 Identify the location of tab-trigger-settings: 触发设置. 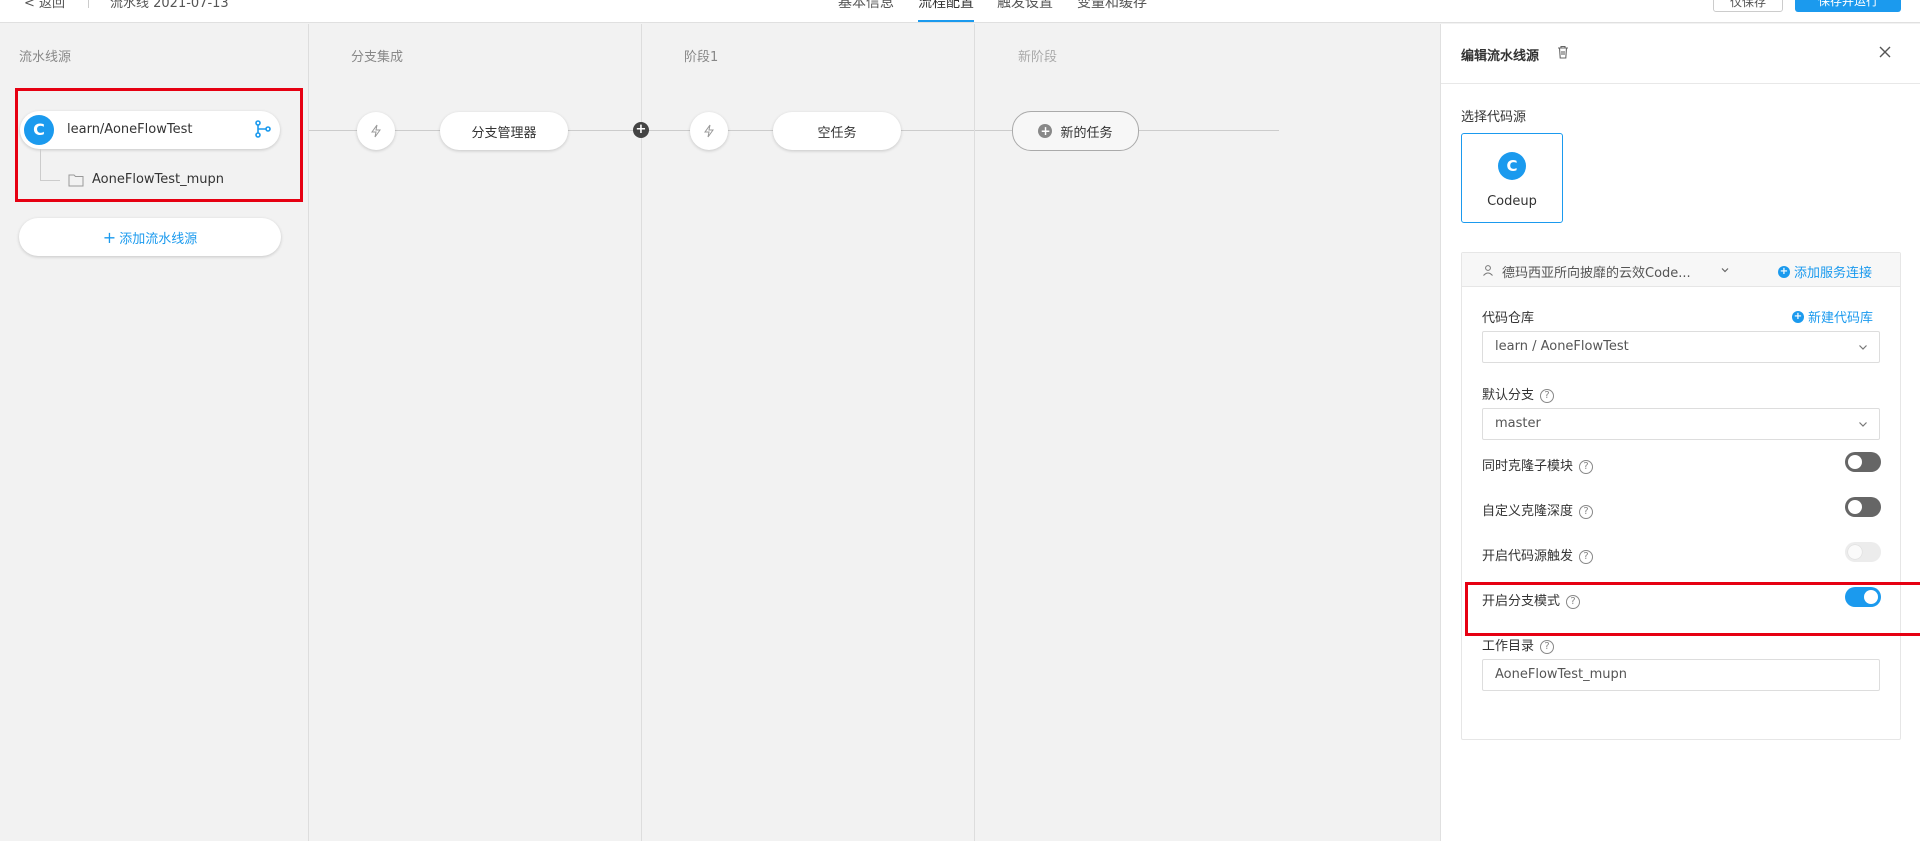
(1025, 6).